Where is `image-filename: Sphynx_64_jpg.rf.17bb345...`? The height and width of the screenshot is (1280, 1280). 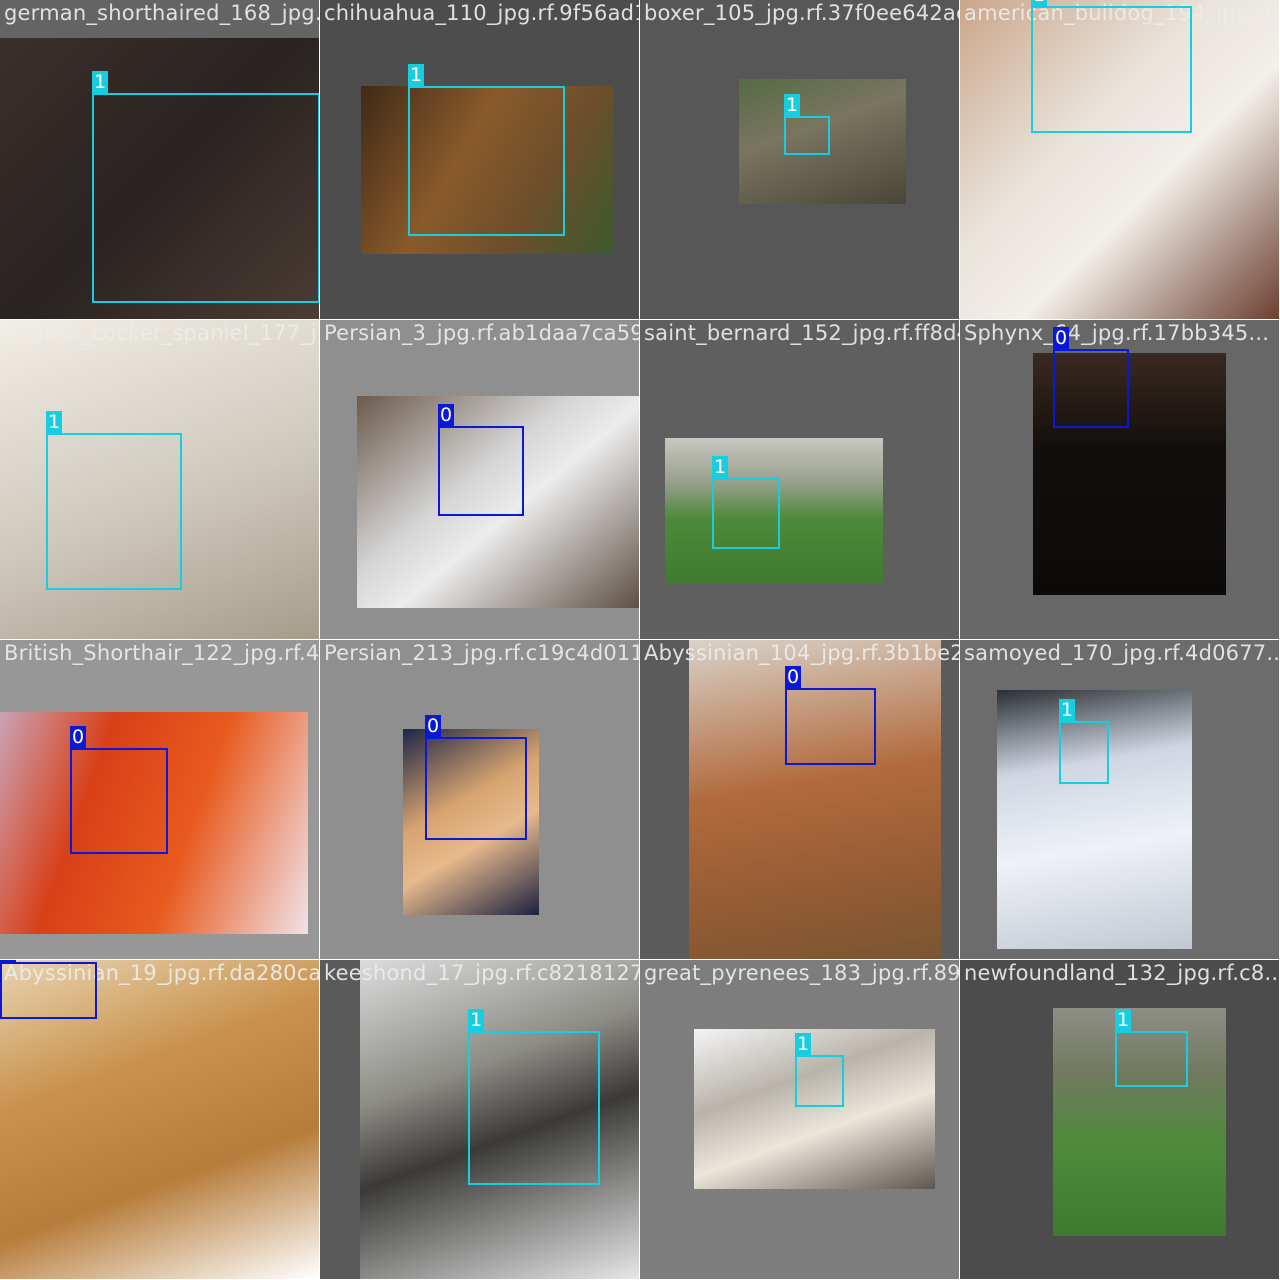 image-filename: Sphynx_64_jpg.rf.17bb345... is located at coordinates (1117, 333).